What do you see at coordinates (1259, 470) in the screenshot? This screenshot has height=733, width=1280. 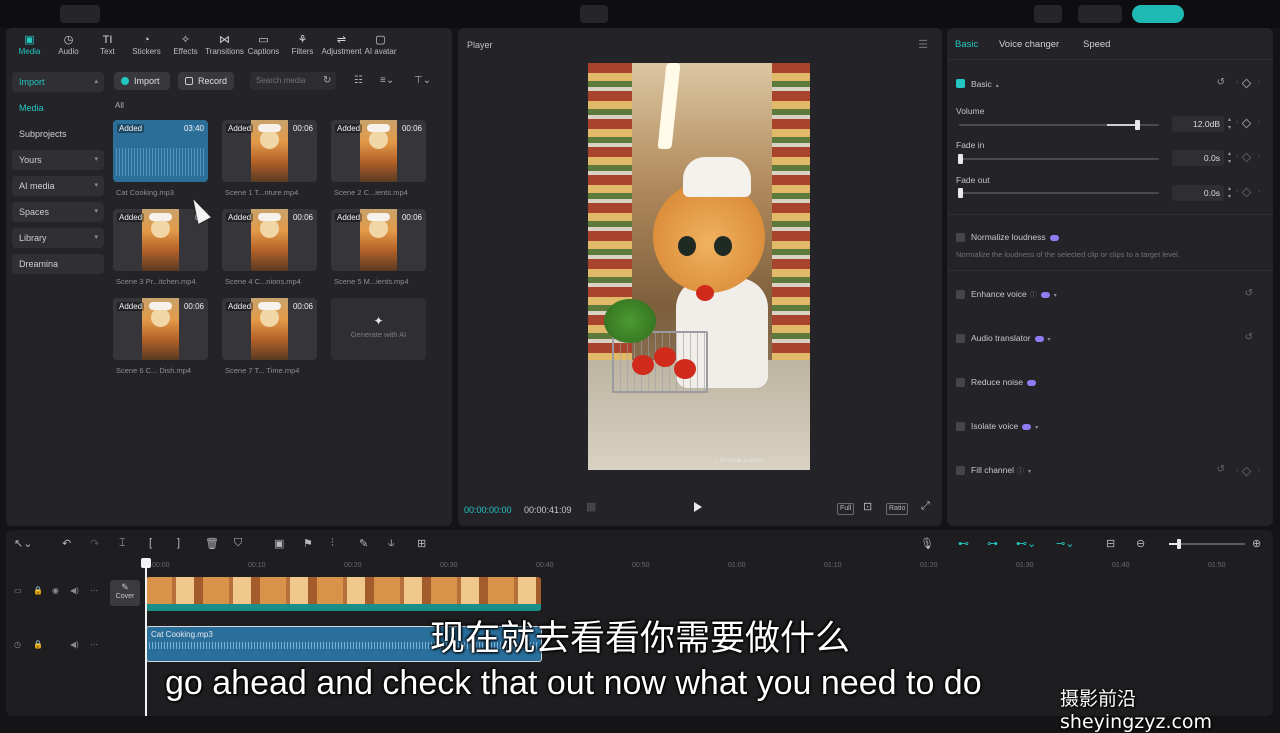 I see `fill-channel-next-keyframe-icon: ›` at bounding box center [1259, 470].